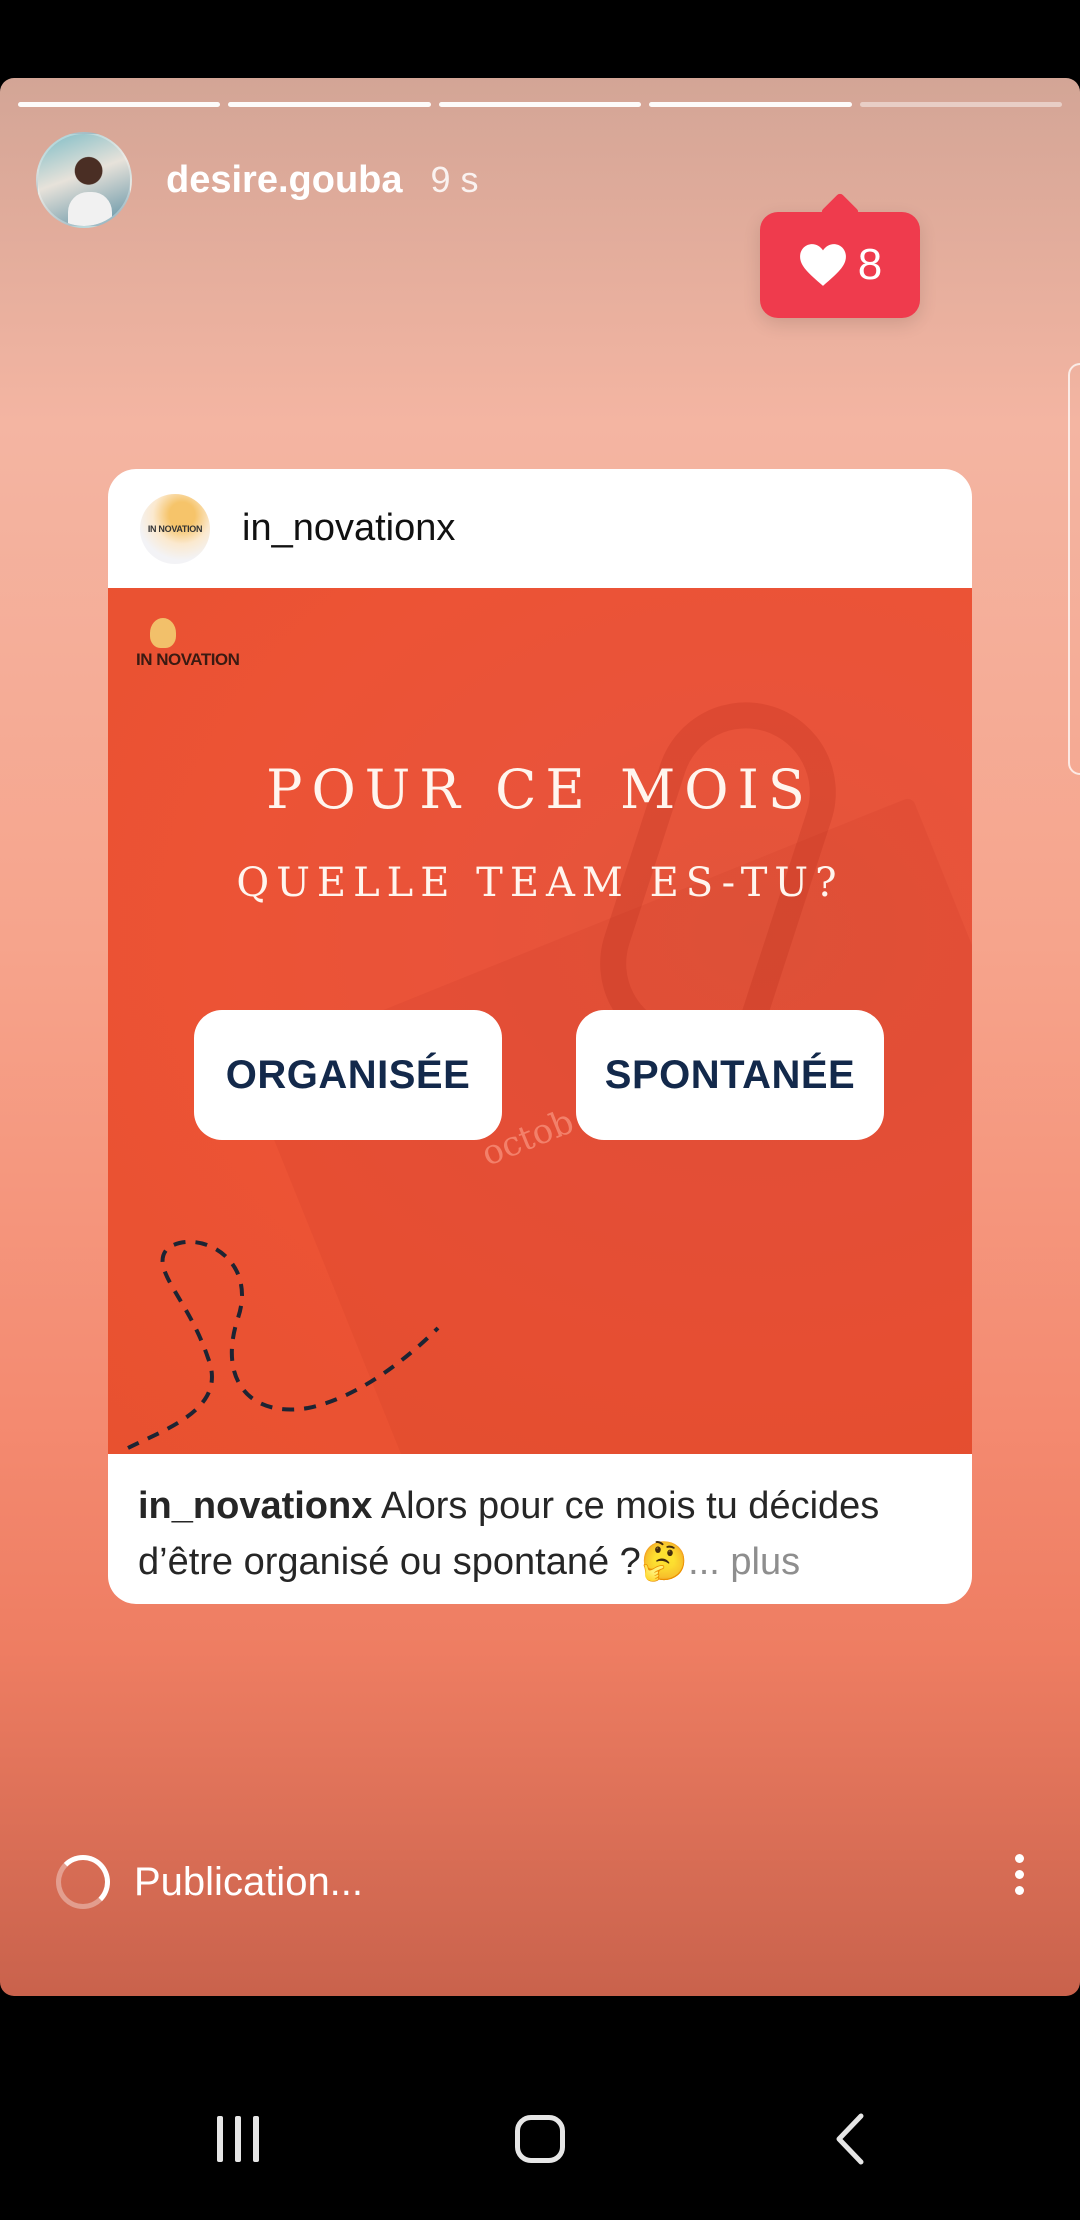 This screenshot has width=1080, height=2220. I want to click on post-avatar: IN NOVATION, so click(175, 528).